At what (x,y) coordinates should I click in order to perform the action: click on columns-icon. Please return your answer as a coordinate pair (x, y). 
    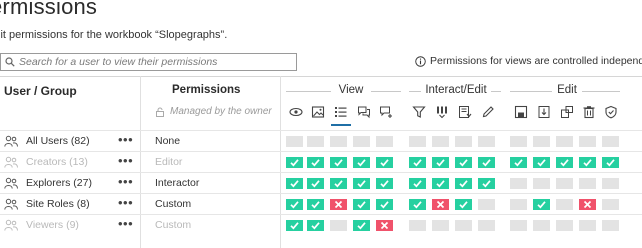
    Looking at the image, I should click on (442, 112).